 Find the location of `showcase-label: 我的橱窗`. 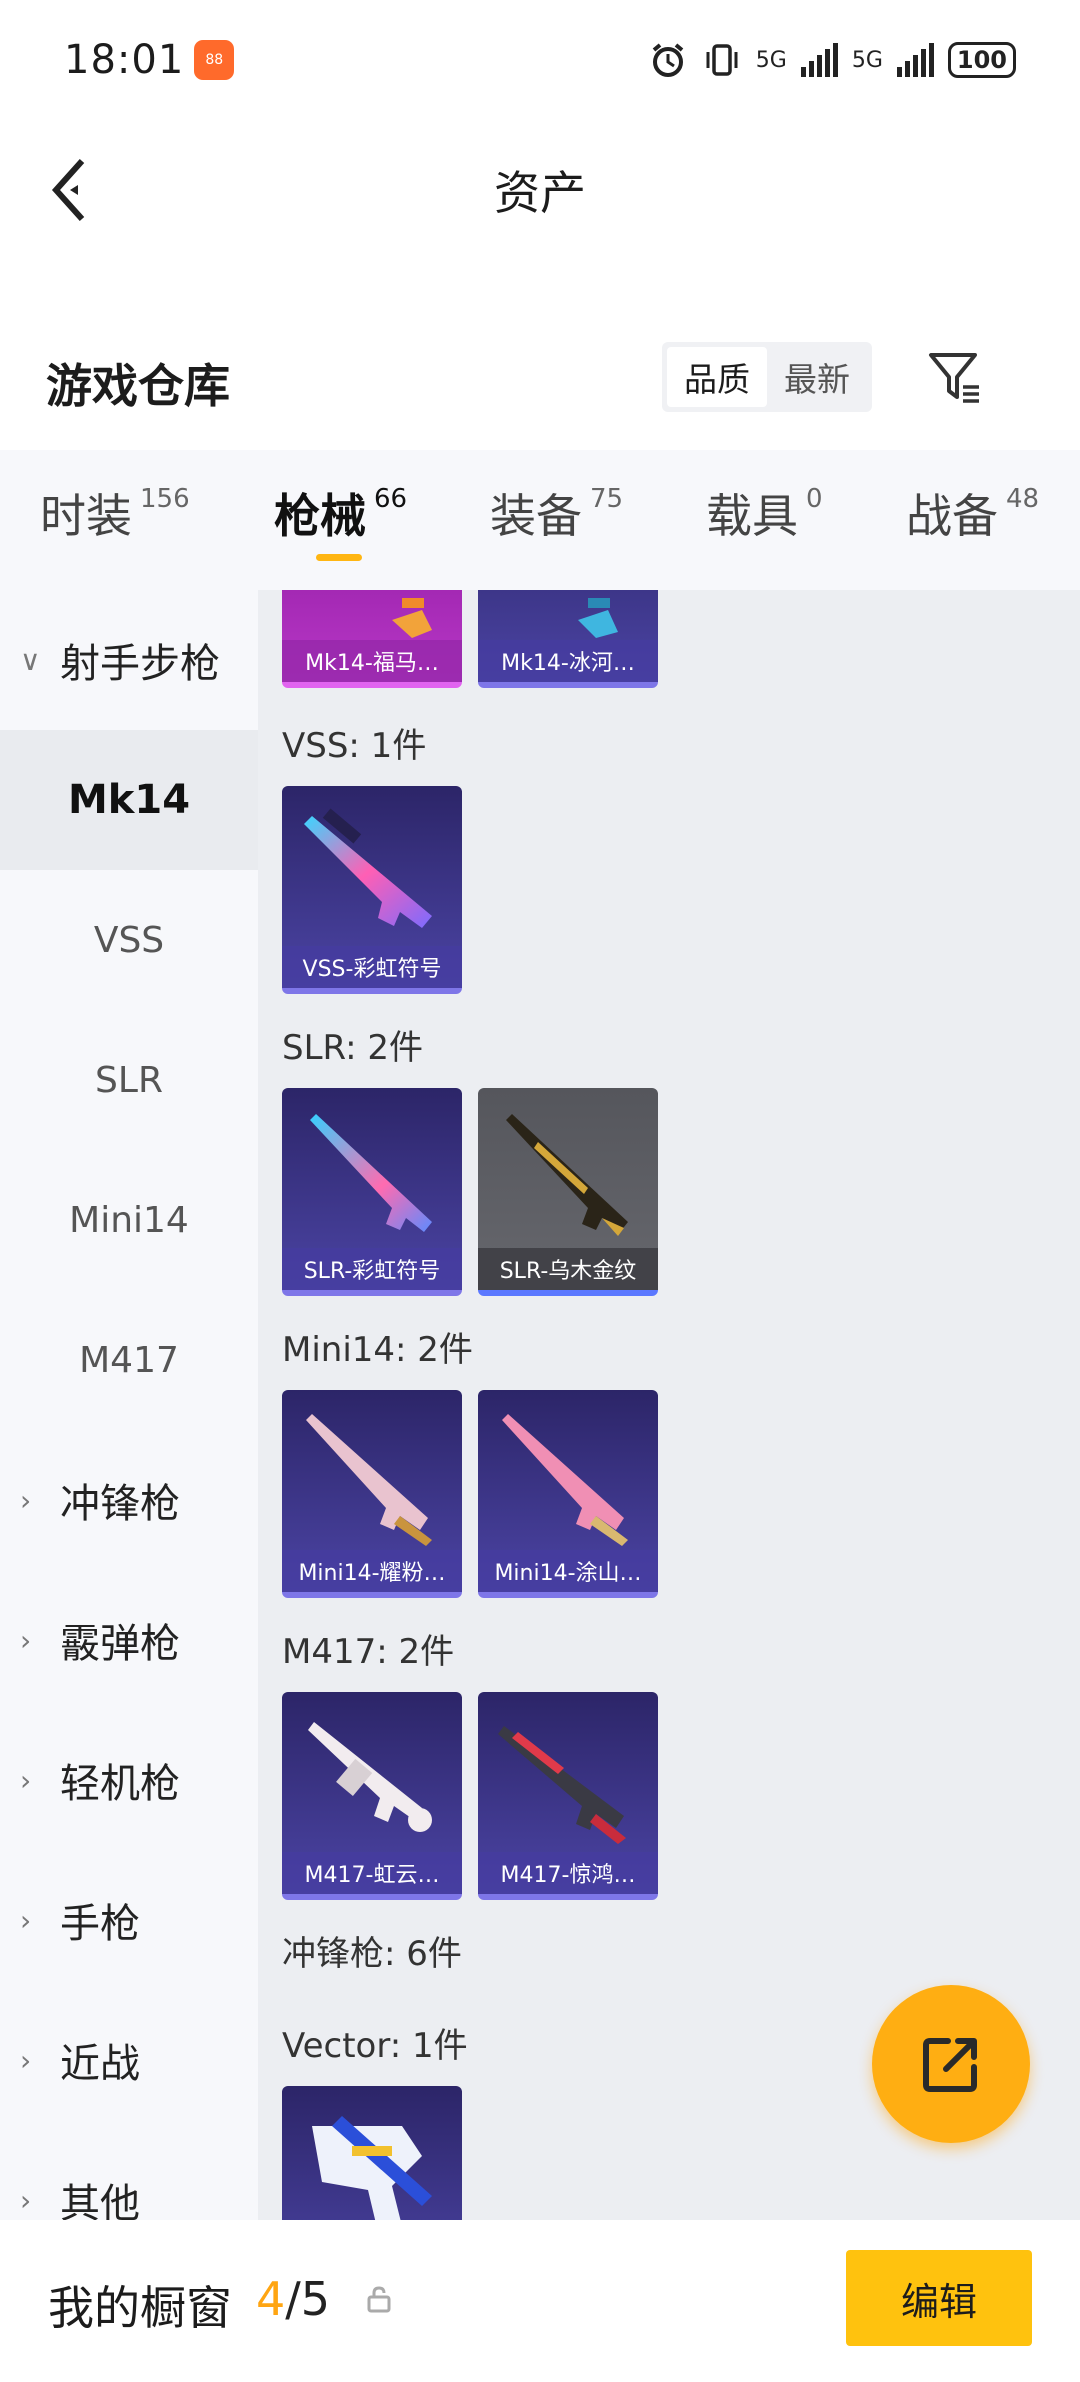

showcase-label: 我的橱窗 is located at coordinates (140, 2308).